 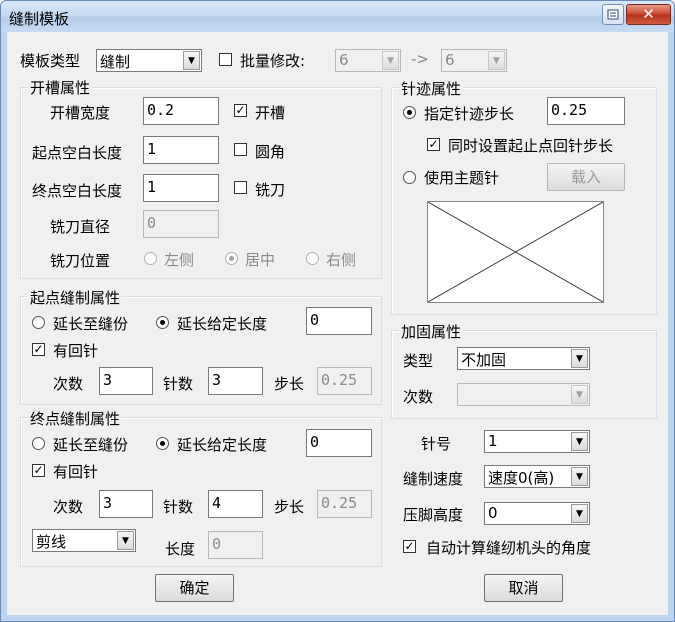 I want to click on batch-modify-label: 批量修改:, so click(x=273, y=61).